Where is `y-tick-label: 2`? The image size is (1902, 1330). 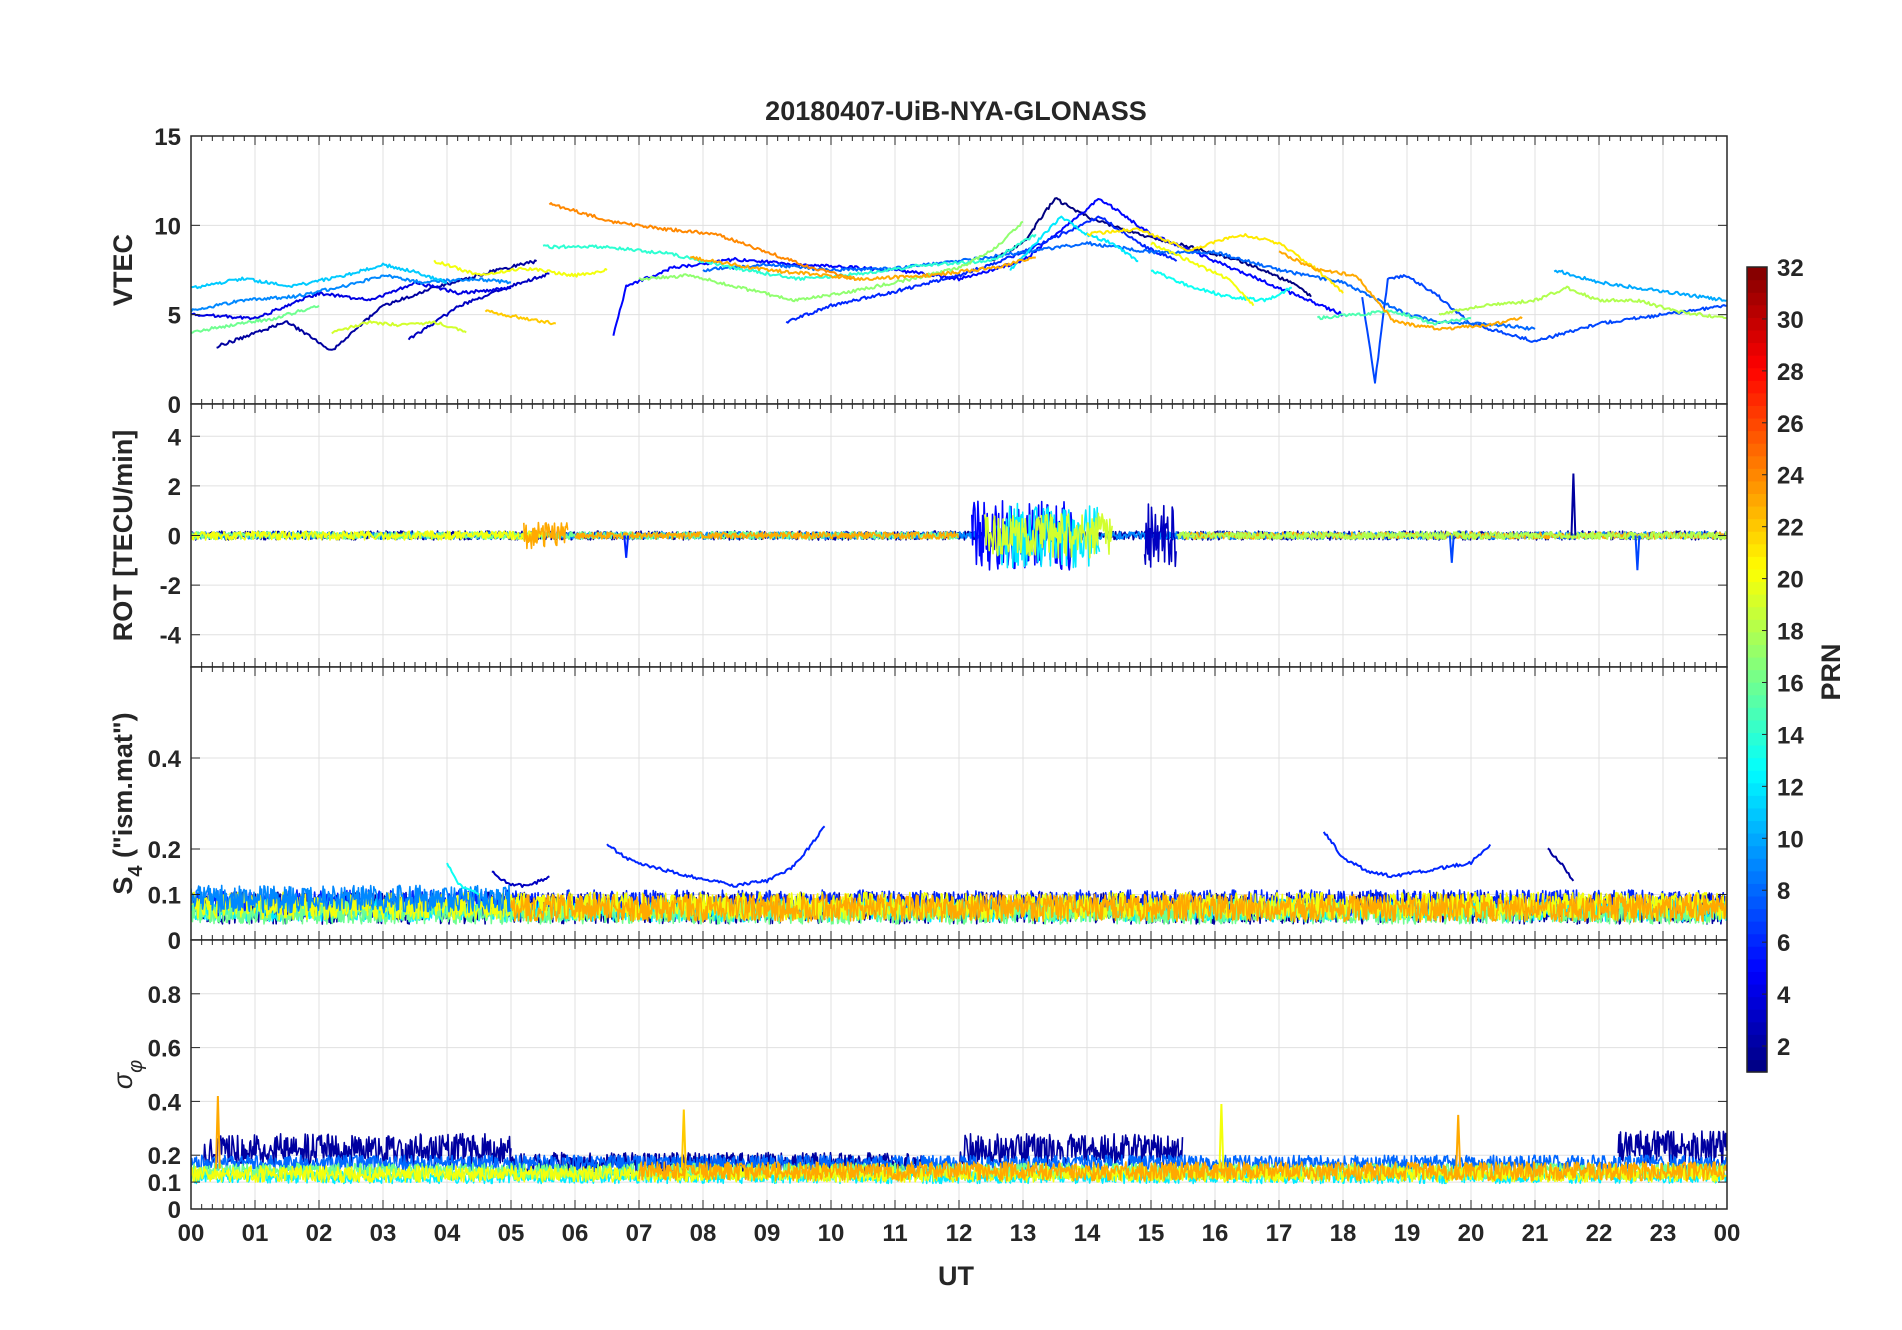 y-tick-label: 2 is located at coordinates (174, 487).